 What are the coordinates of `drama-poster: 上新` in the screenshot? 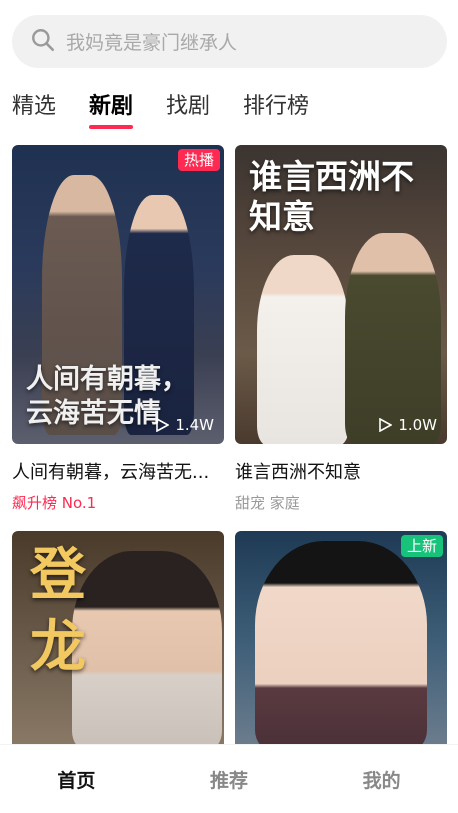 It's located at (341, 641).